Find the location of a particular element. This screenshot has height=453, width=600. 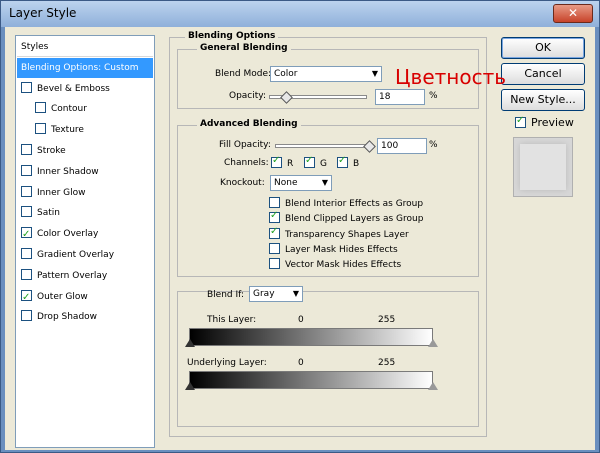

close-button: ✕ is located at coordinates (573, 13).